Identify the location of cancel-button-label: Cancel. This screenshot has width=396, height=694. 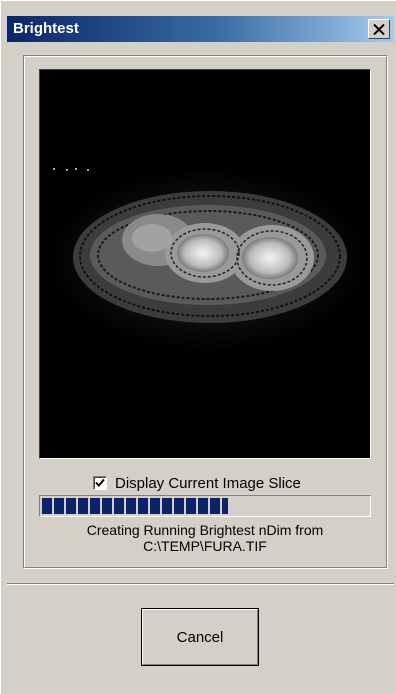
(200, 637).